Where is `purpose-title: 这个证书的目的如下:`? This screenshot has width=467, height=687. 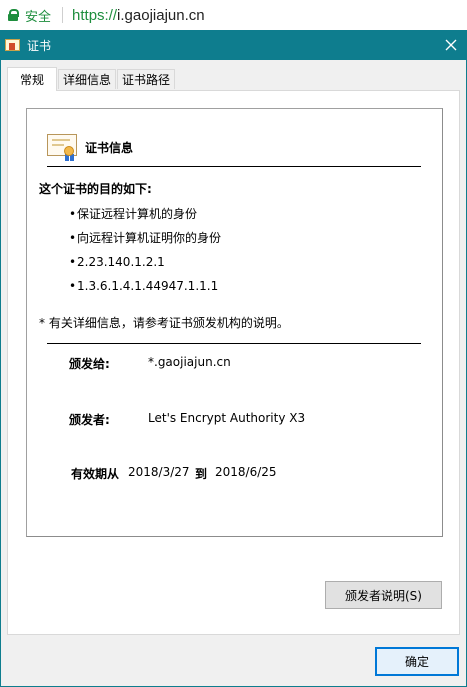 purpose-title: 这个证书的目的如下: is located at coordinates (95, 189).